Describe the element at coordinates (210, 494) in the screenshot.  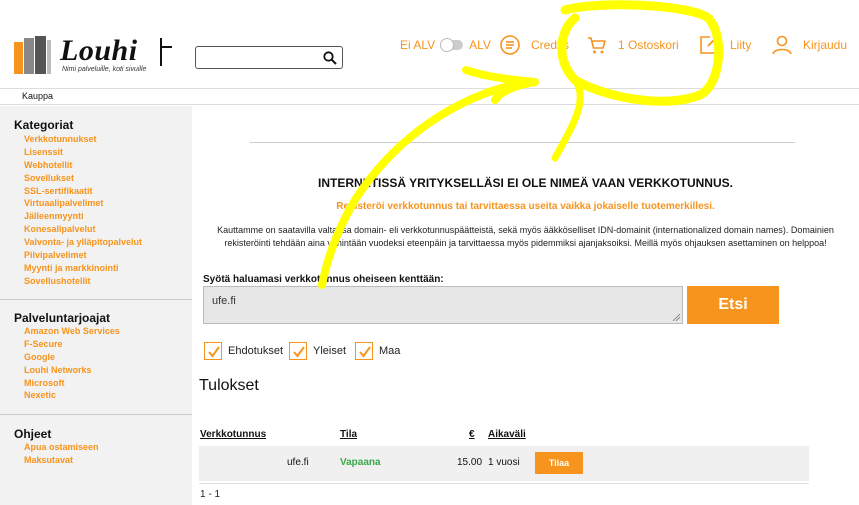
I see `pagination-info: 1 - 1` at that location.